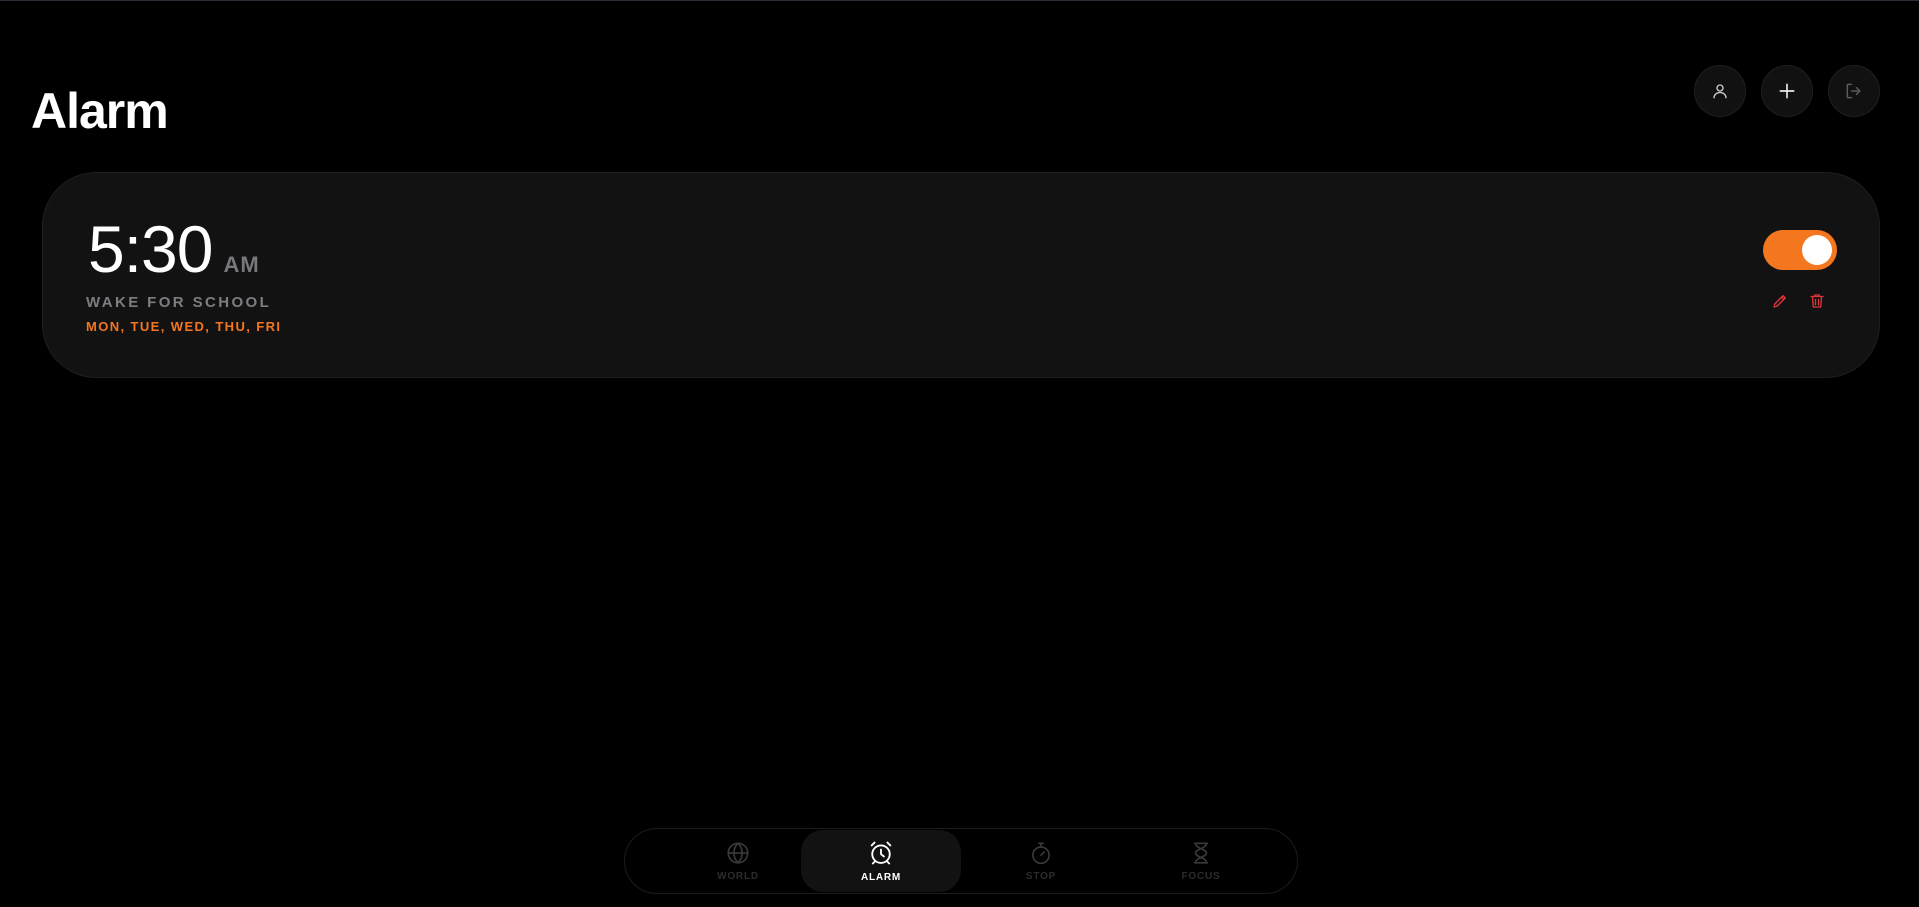 This screenshot has width=1919, height=907. I want to click on stopwatch-icon, so click(1041, 855).